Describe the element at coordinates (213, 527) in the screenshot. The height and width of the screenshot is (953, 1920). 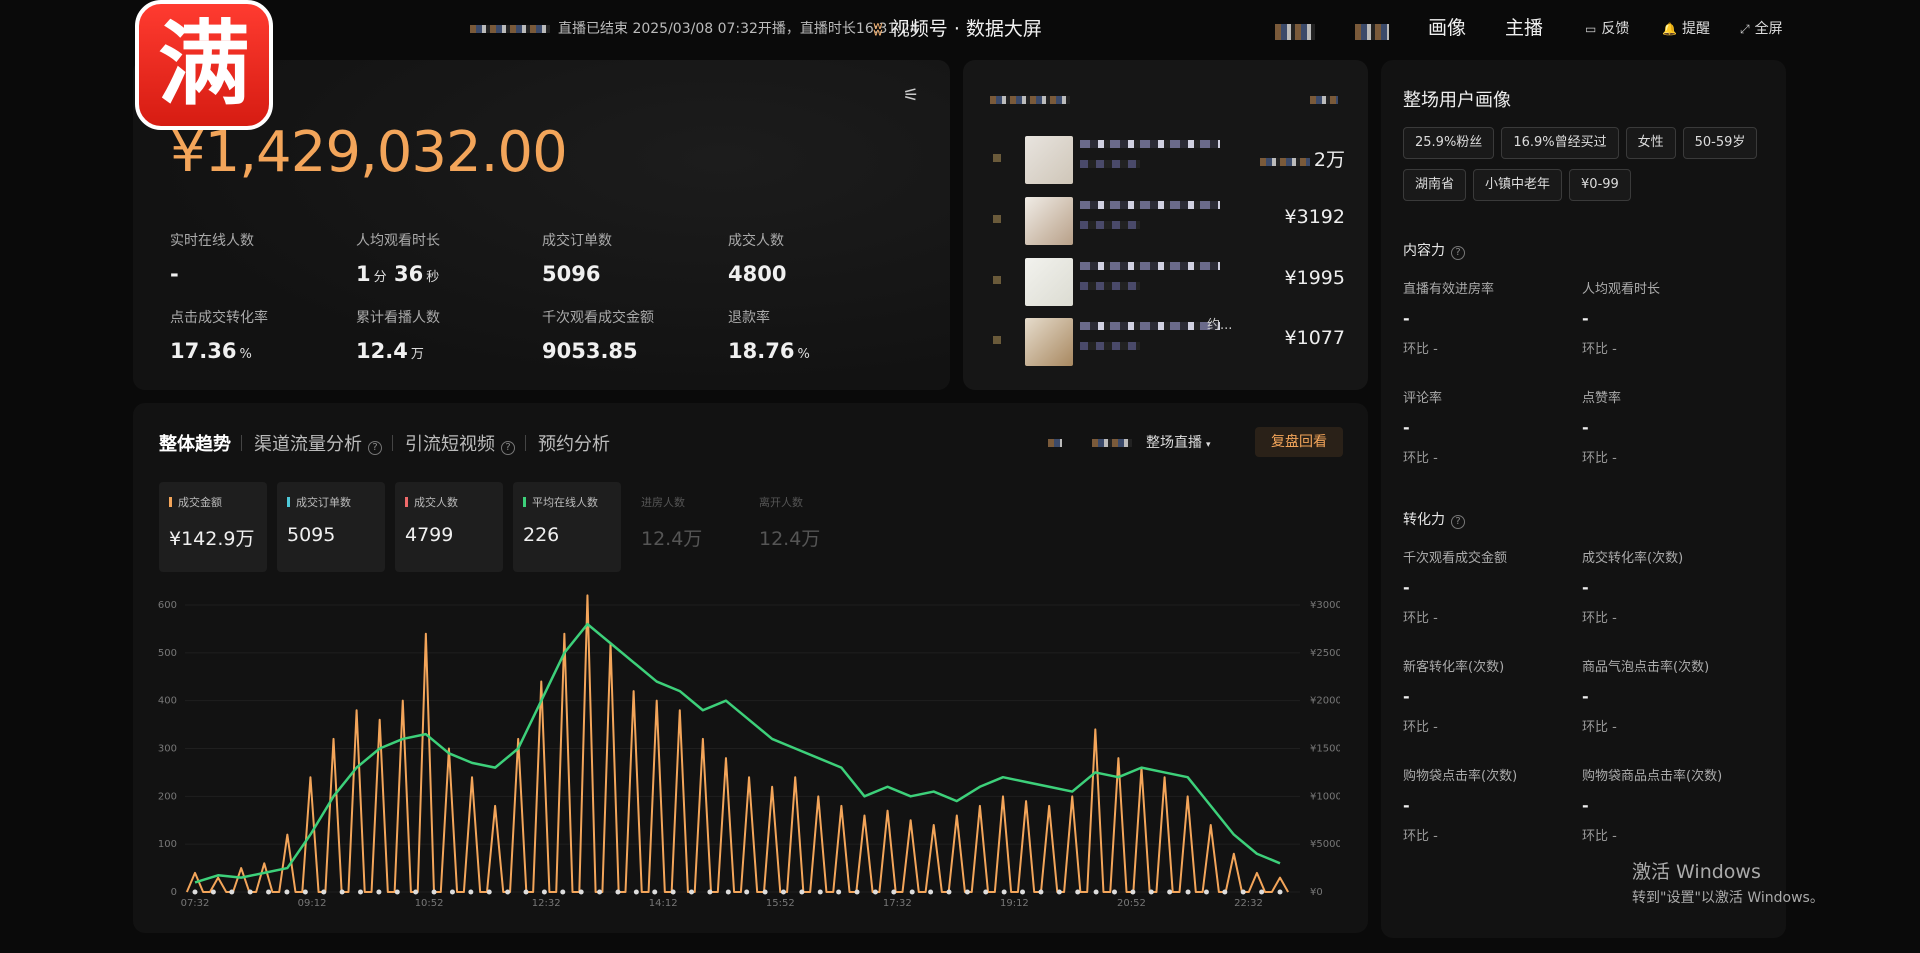
I see `card-gmv: 成交金额 ¥142.9万` at that location.